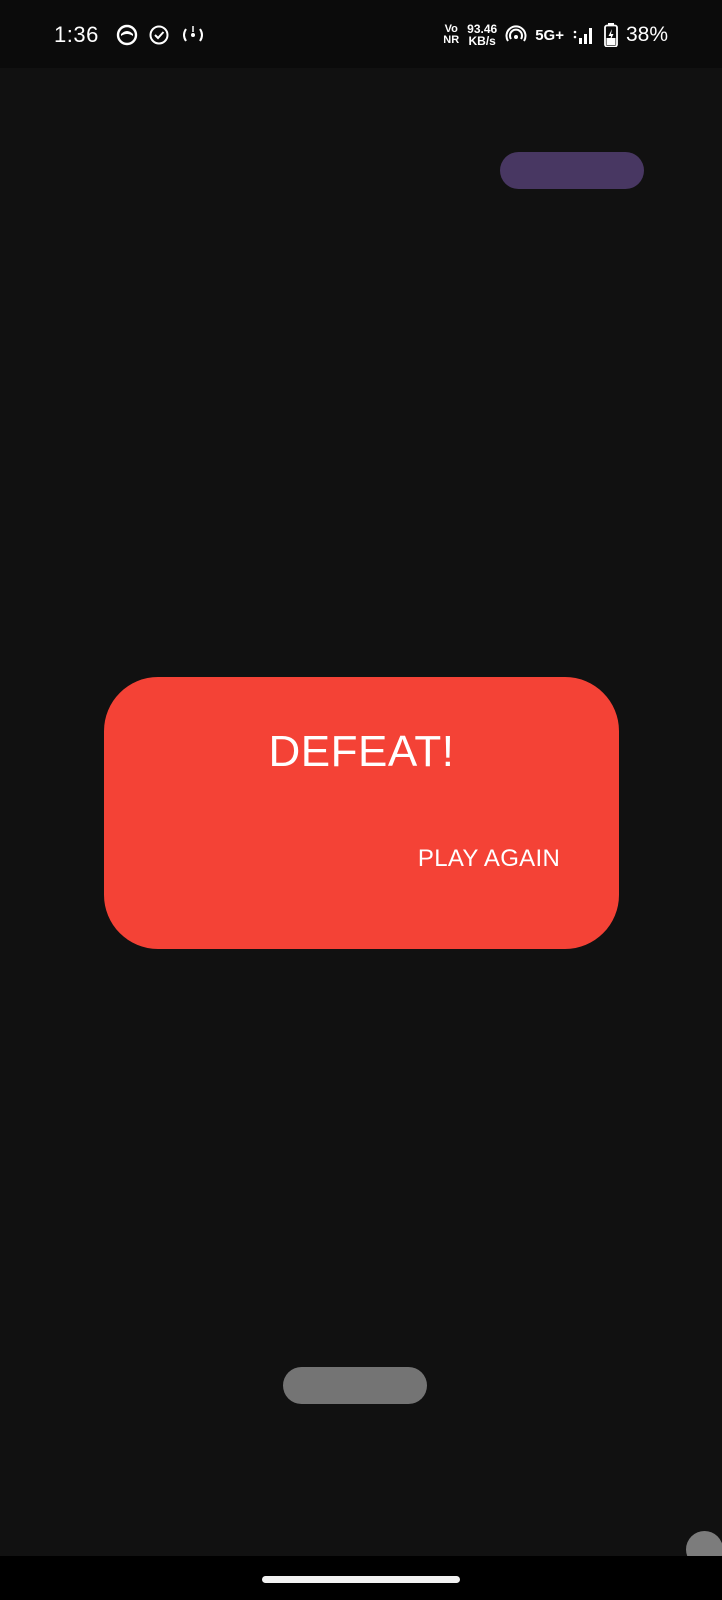 The image size is (722, 1600). I want to click on opponent-paddle, so click(572, 170).